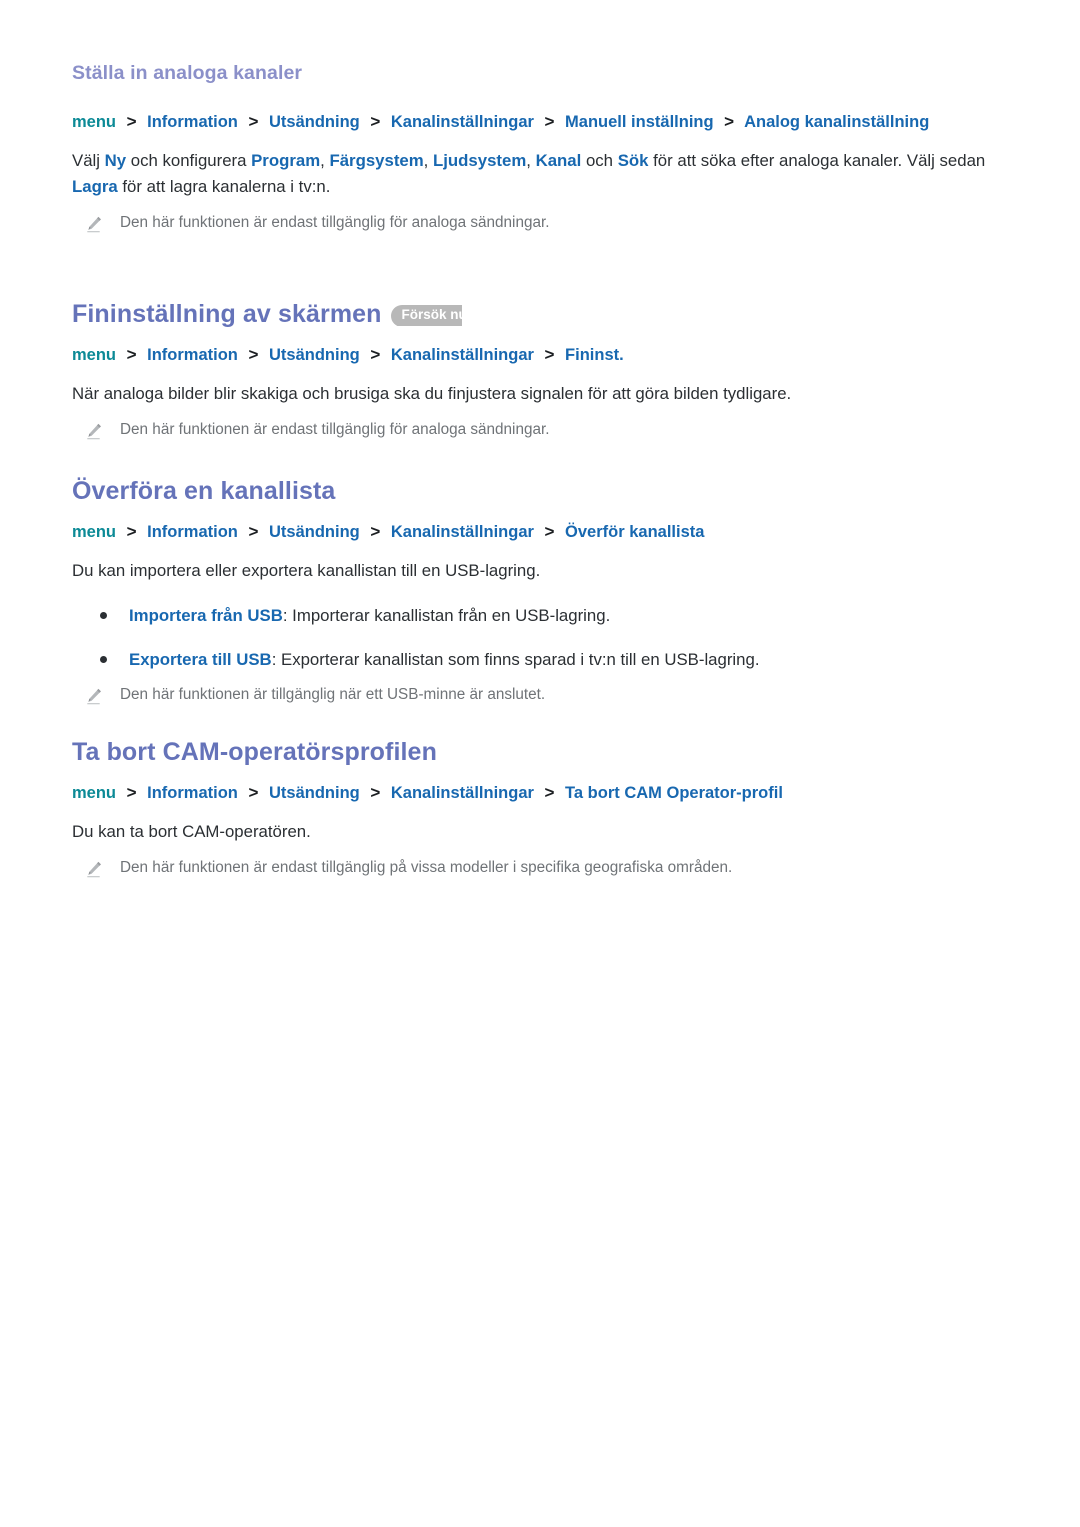 This screenshot has width=1080, height=1527. What do you see at coordinates (224, 187) in the screenshot?
I see `paragraph-part: för att lagra kanalerna i tv:n.` at bounding box center [224, 187].